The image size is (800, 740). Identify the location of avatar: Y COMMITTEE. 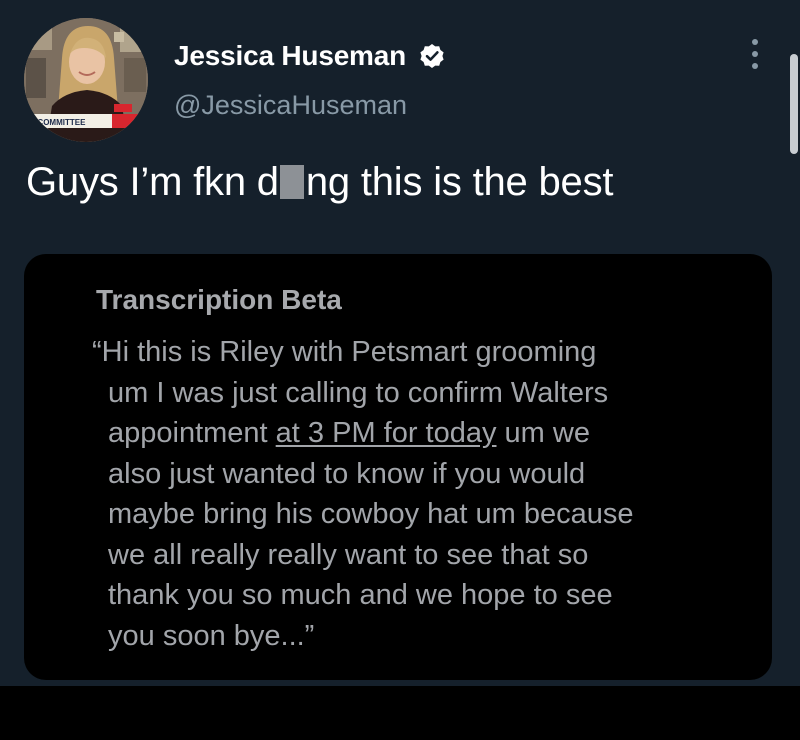
(86, 80).